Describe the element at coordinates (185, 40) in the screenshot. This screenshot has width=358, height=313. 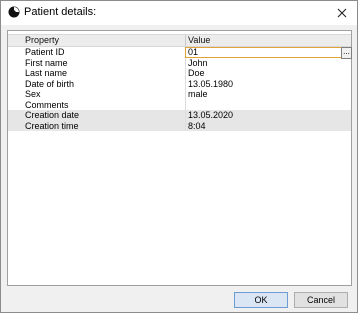
I see `header-separator` at that location.